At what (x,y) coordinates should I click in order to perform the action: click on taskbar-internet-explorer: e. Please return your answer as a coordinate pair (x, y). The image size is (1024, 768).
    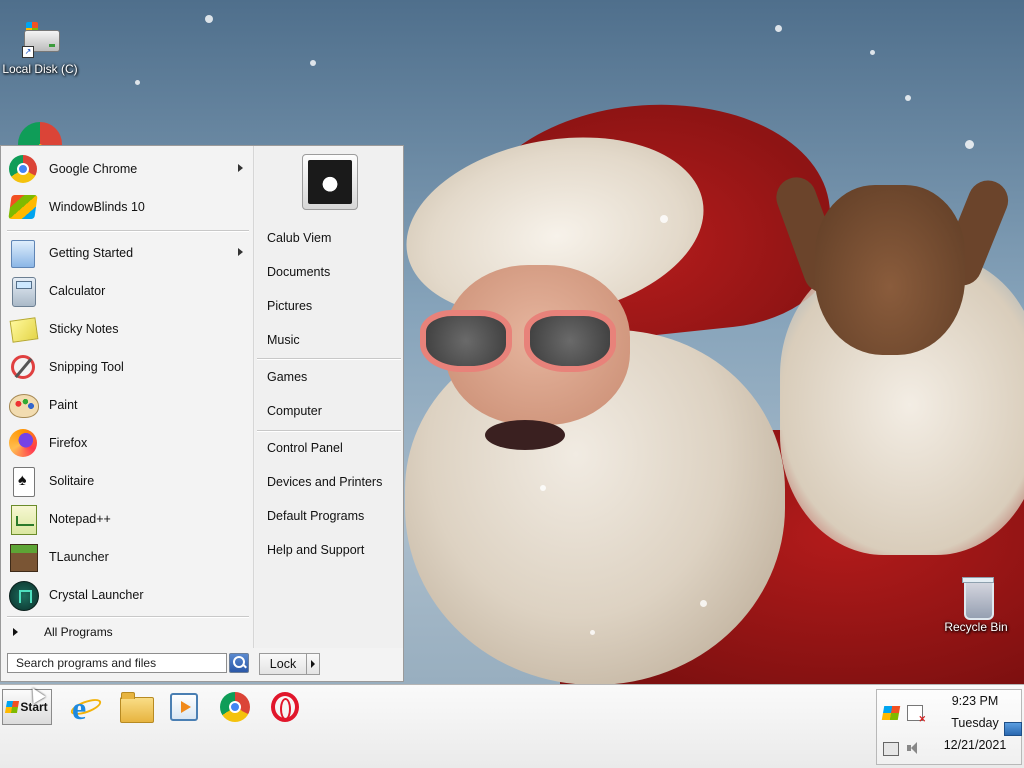
    Looking at the image, I should click on (86, 708).